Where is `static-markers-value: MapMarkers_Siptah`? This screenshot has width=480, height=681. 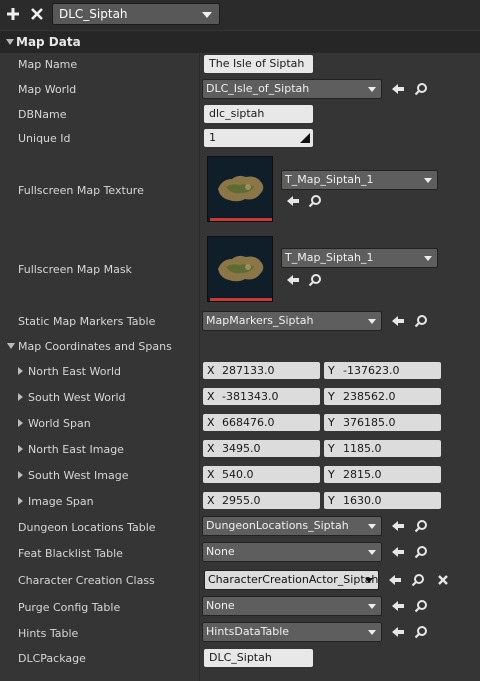 static-markers-value: MapMarkers_Siptah is located at coordinates (260, 320).